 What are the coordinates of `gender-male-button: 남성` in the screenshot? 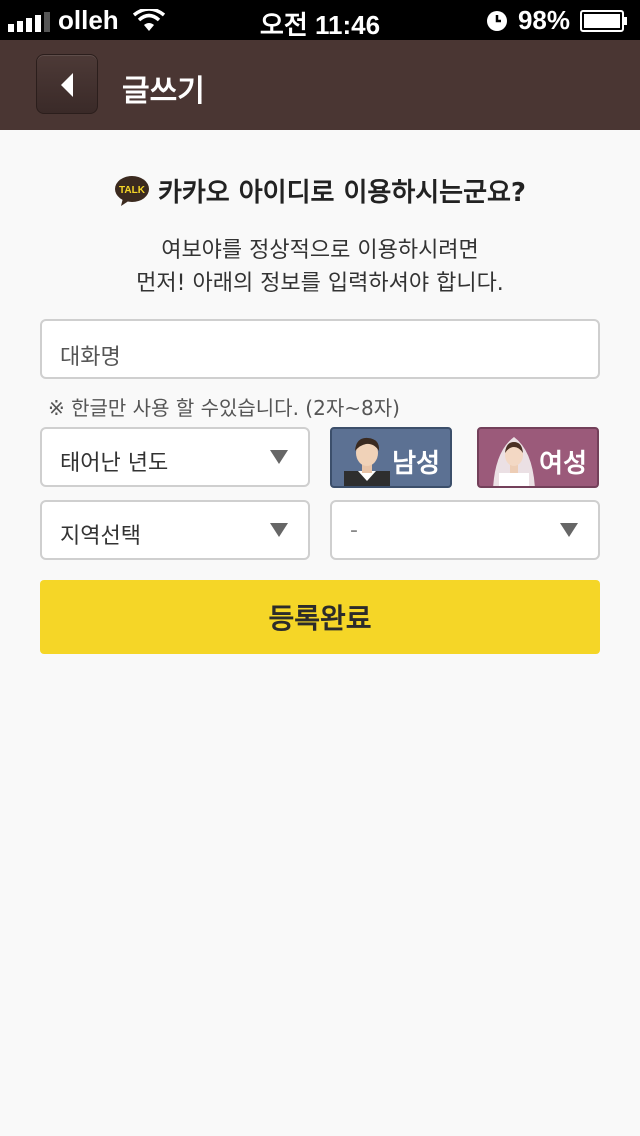 It's located at (391, 457).